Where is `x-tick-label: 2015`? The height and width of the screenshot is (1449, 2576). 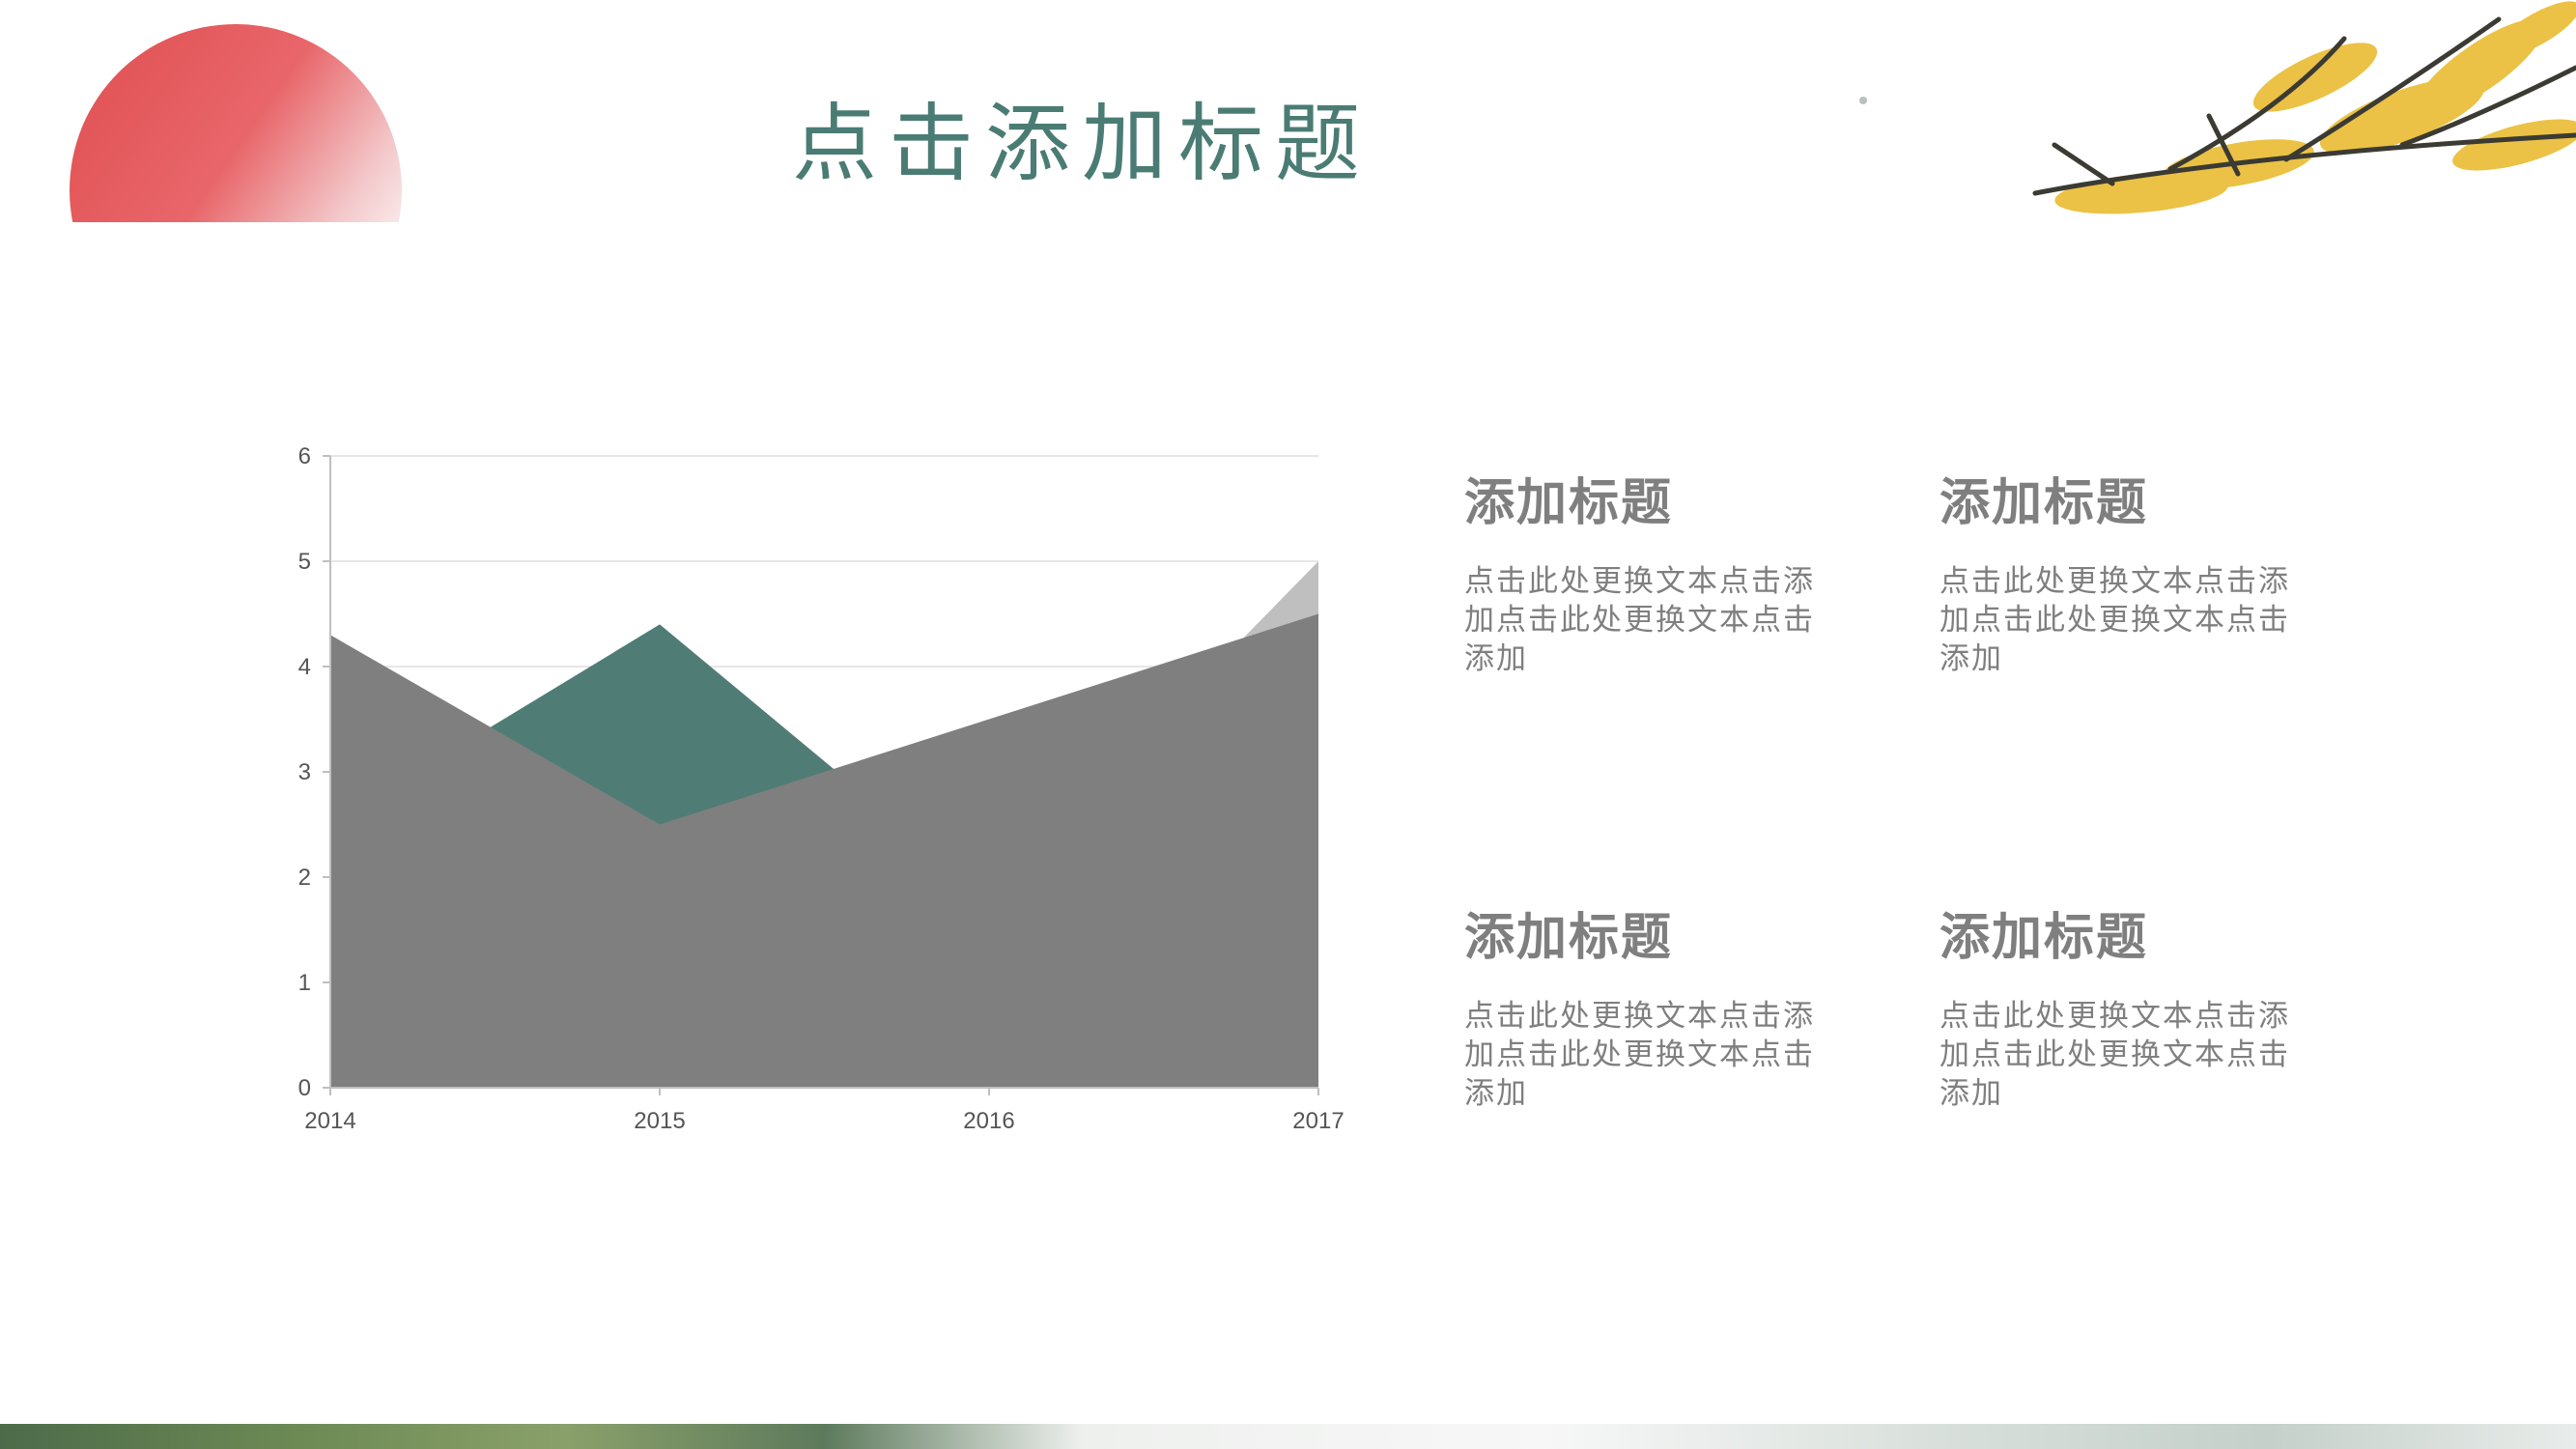 x-tick-label: 2015 is located at coordinates (659, 1121).